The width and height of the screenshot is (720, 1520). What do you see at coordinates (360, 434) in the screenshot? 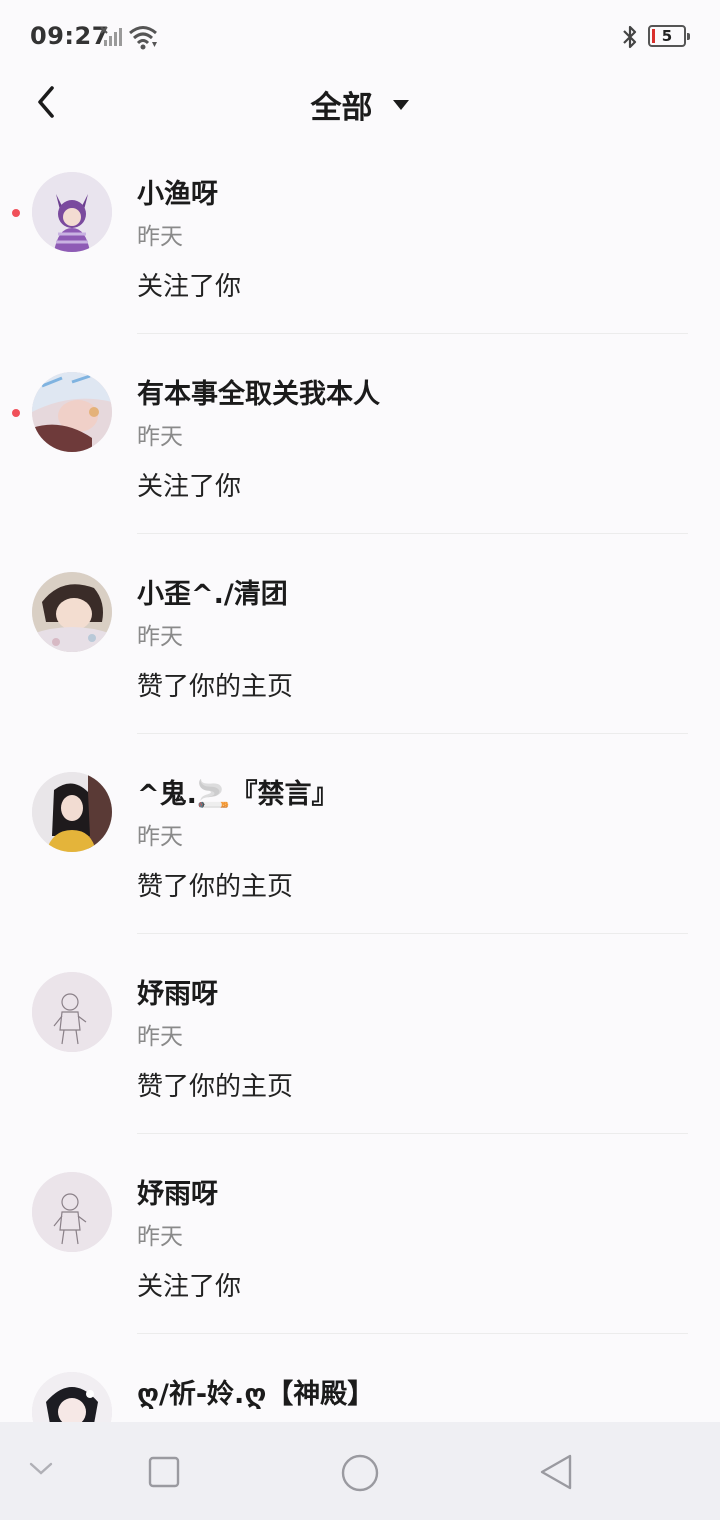
I see `notification-item: 有本事全取关我本人 昨天 关注了你` at bounding box center [360, 434].